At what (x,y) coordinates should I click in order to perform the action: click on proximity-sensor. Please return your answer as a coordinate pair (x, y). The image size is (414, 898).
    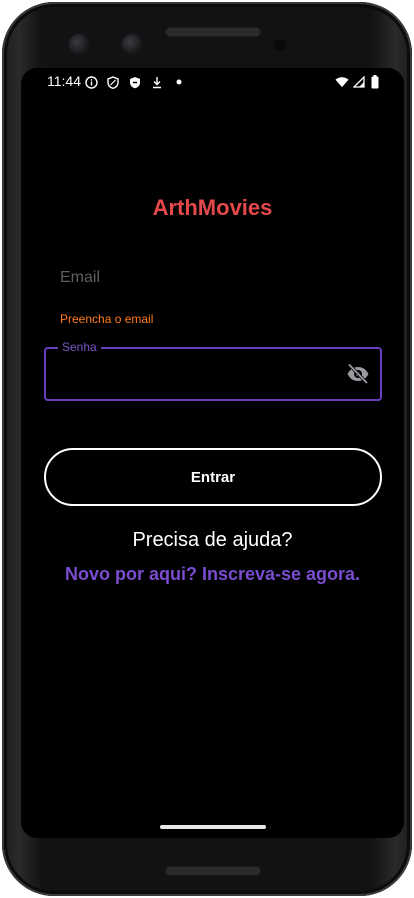
    Looking at the image, I should click on (280, 45).